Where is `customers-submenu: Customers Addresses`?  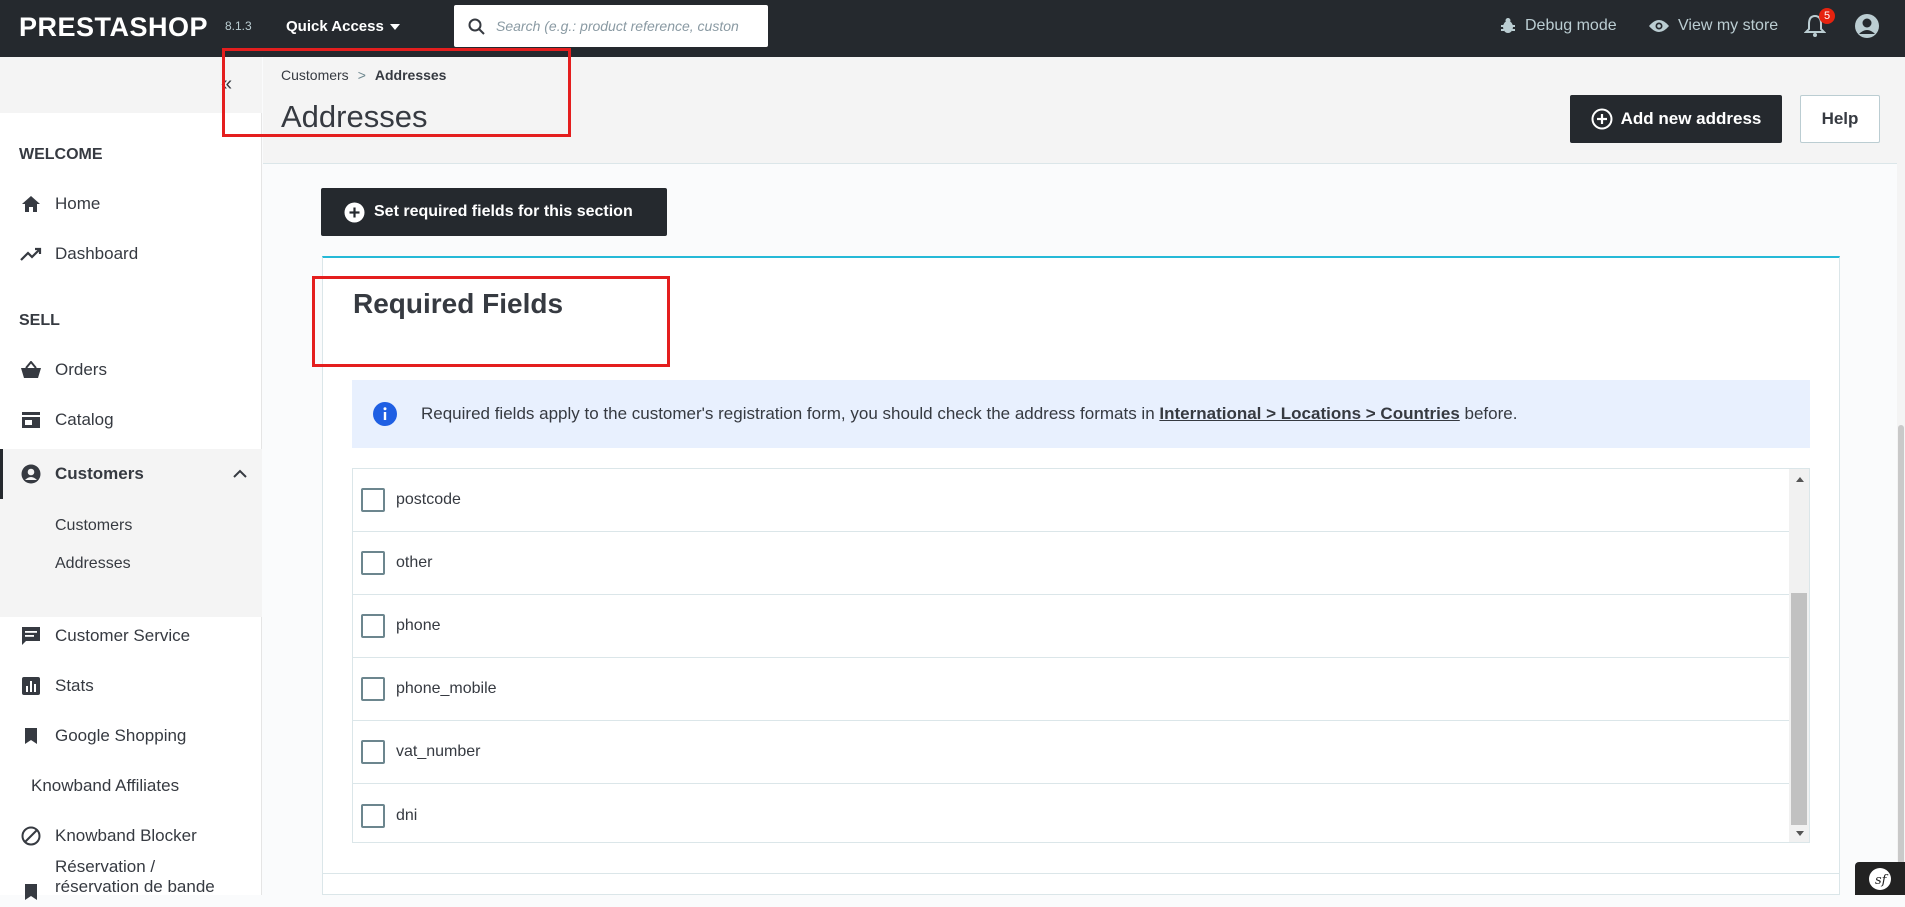
customers-submenu: Customers Addresses is located at coordinates (131, 558).